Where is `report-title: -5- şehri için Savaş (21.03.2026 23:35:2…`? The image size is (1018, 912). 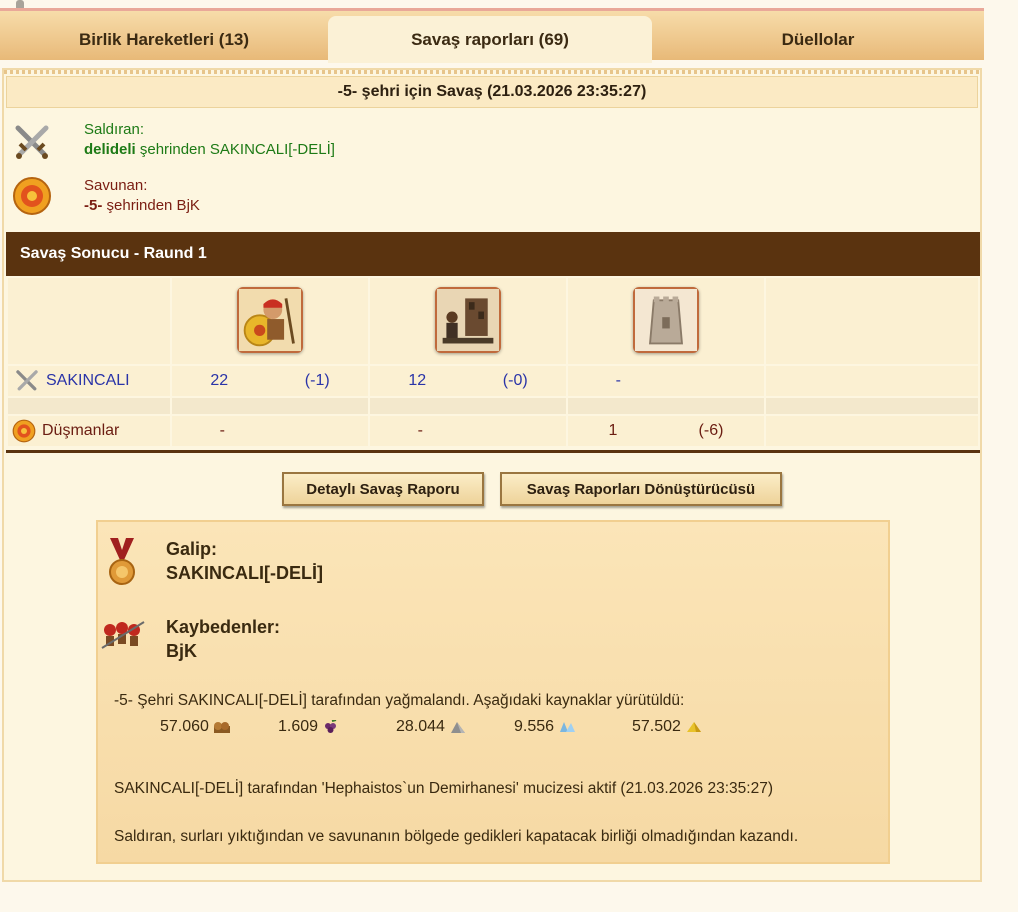 report-title: -5- şehri için Savaş (21.03.2026 23:35:2… is located at coordinates (492, 92).